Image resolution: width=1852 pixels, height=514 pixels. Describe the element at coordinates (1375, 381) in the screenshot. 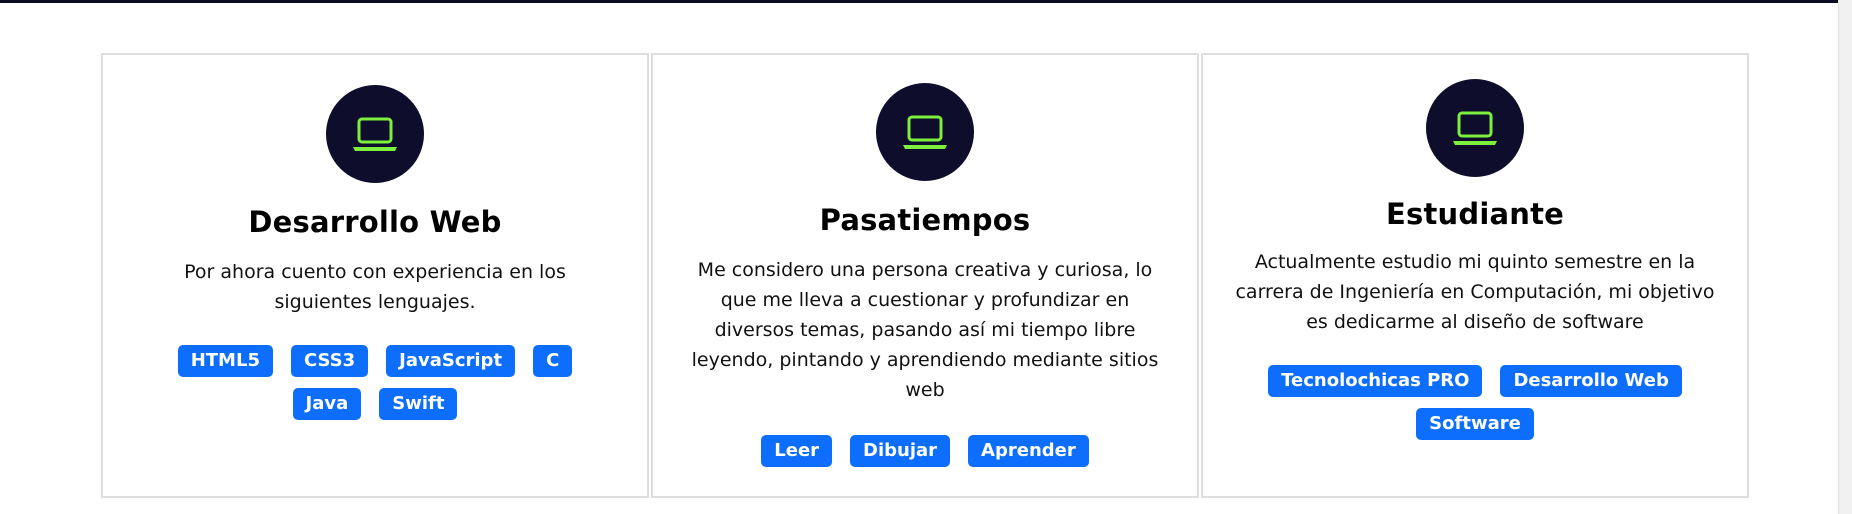

I see `tag-tecnolochicas-pro: Tecnolochicas PRO` at that location.